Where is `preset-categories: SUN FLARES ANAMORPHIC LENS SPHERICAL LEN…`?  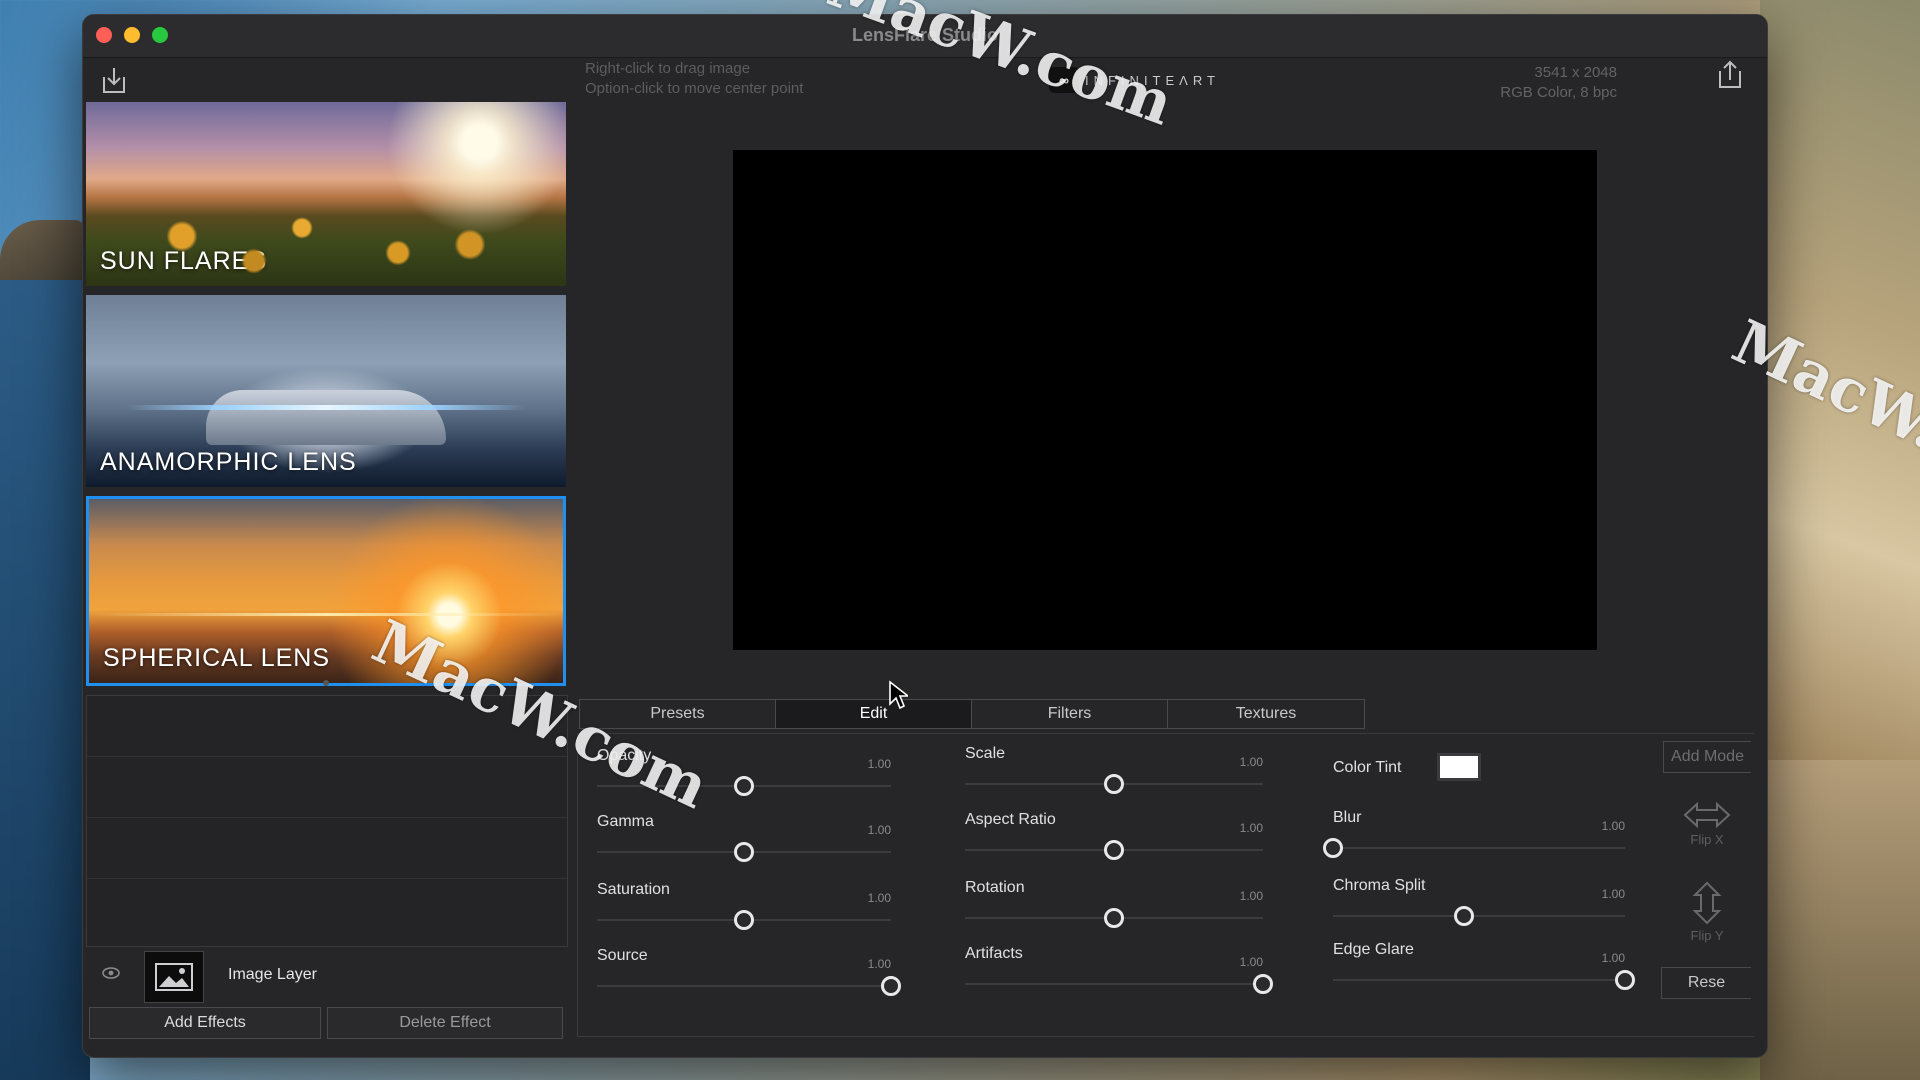
preset-categories: SUN FLARES ANAMORPHIC LENS SPHERICAL LEN… is located at coordinates (327, 398).